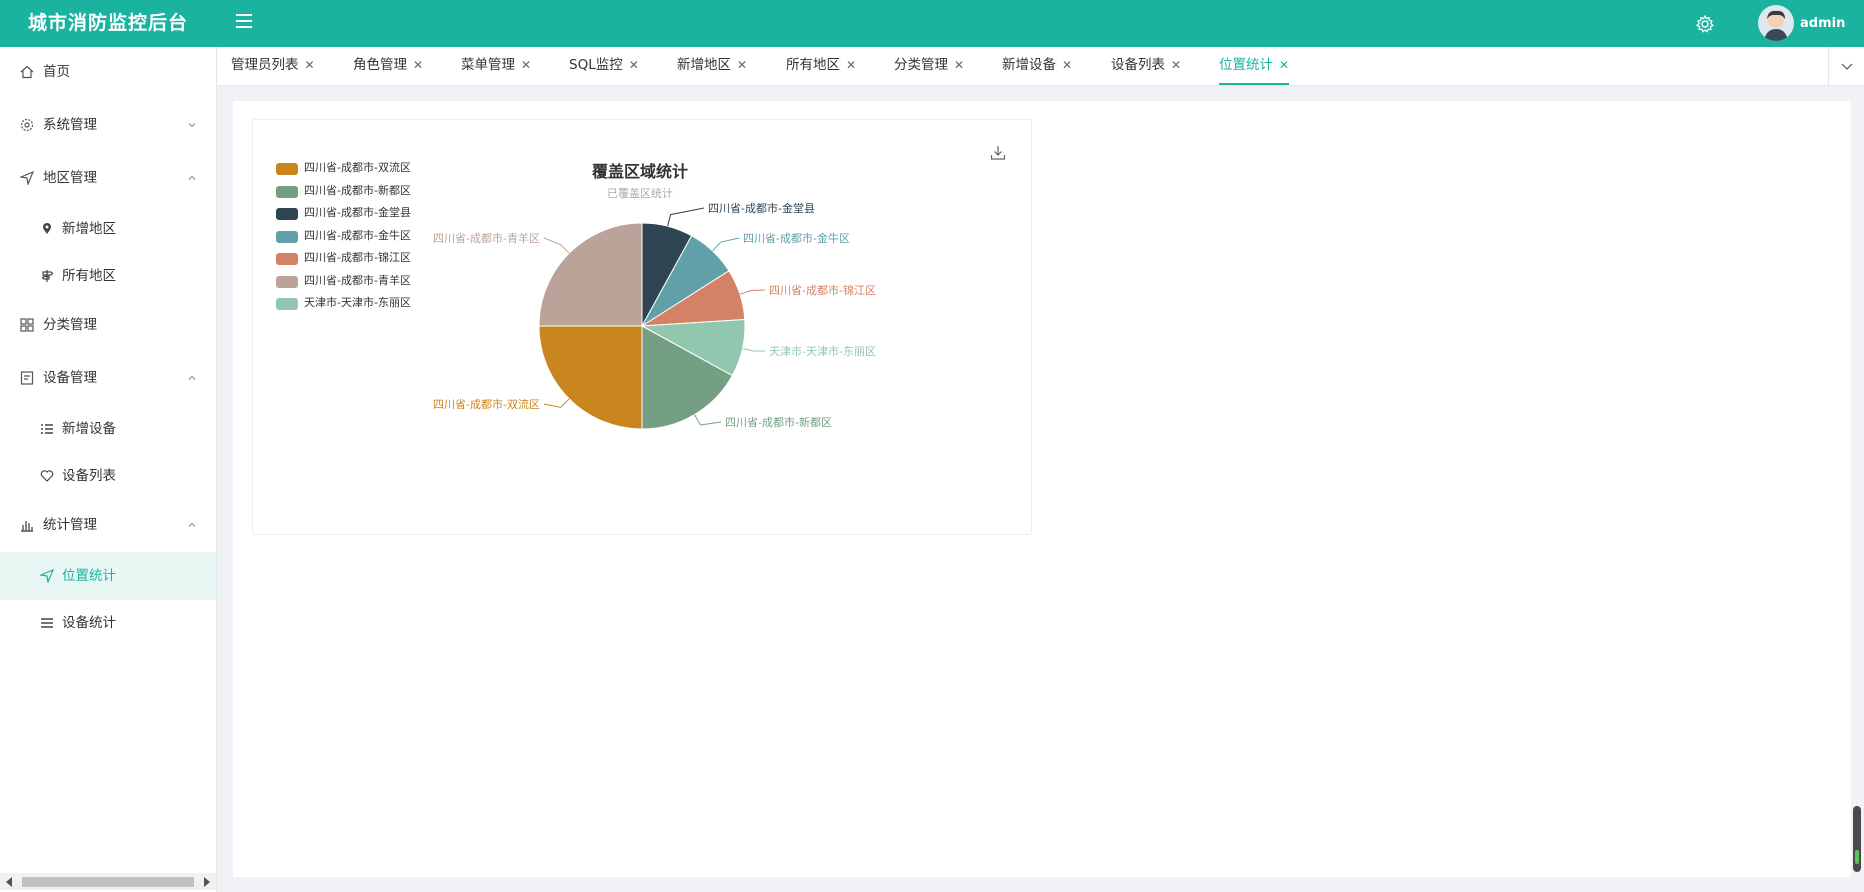 This screenshot has height=892, width=1864. Describe the element at coordinates (27, 526) in the screenshot. I see `bar-chart-icon` at that location.